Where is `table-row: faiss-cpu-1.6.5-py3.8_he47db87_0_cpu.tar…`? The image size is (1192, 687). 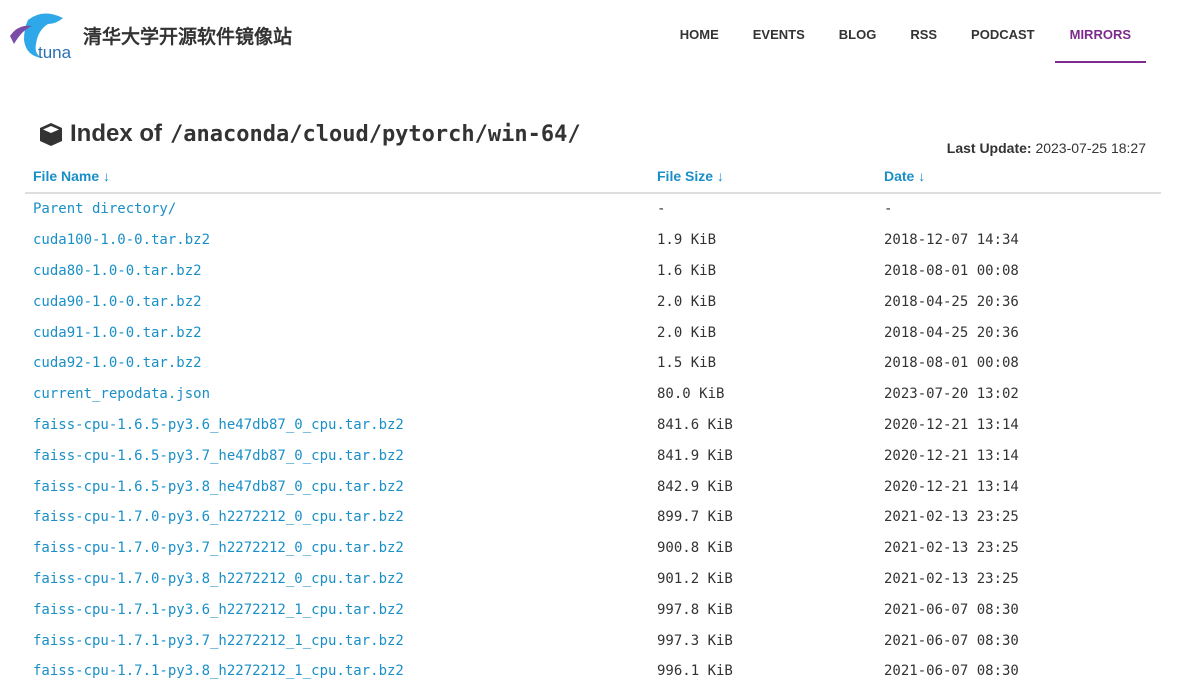
table-row: faiss-cpu-1.6.5-py3.8_he47db87_0_cpu.tar… is located at coordinates (593, 486).